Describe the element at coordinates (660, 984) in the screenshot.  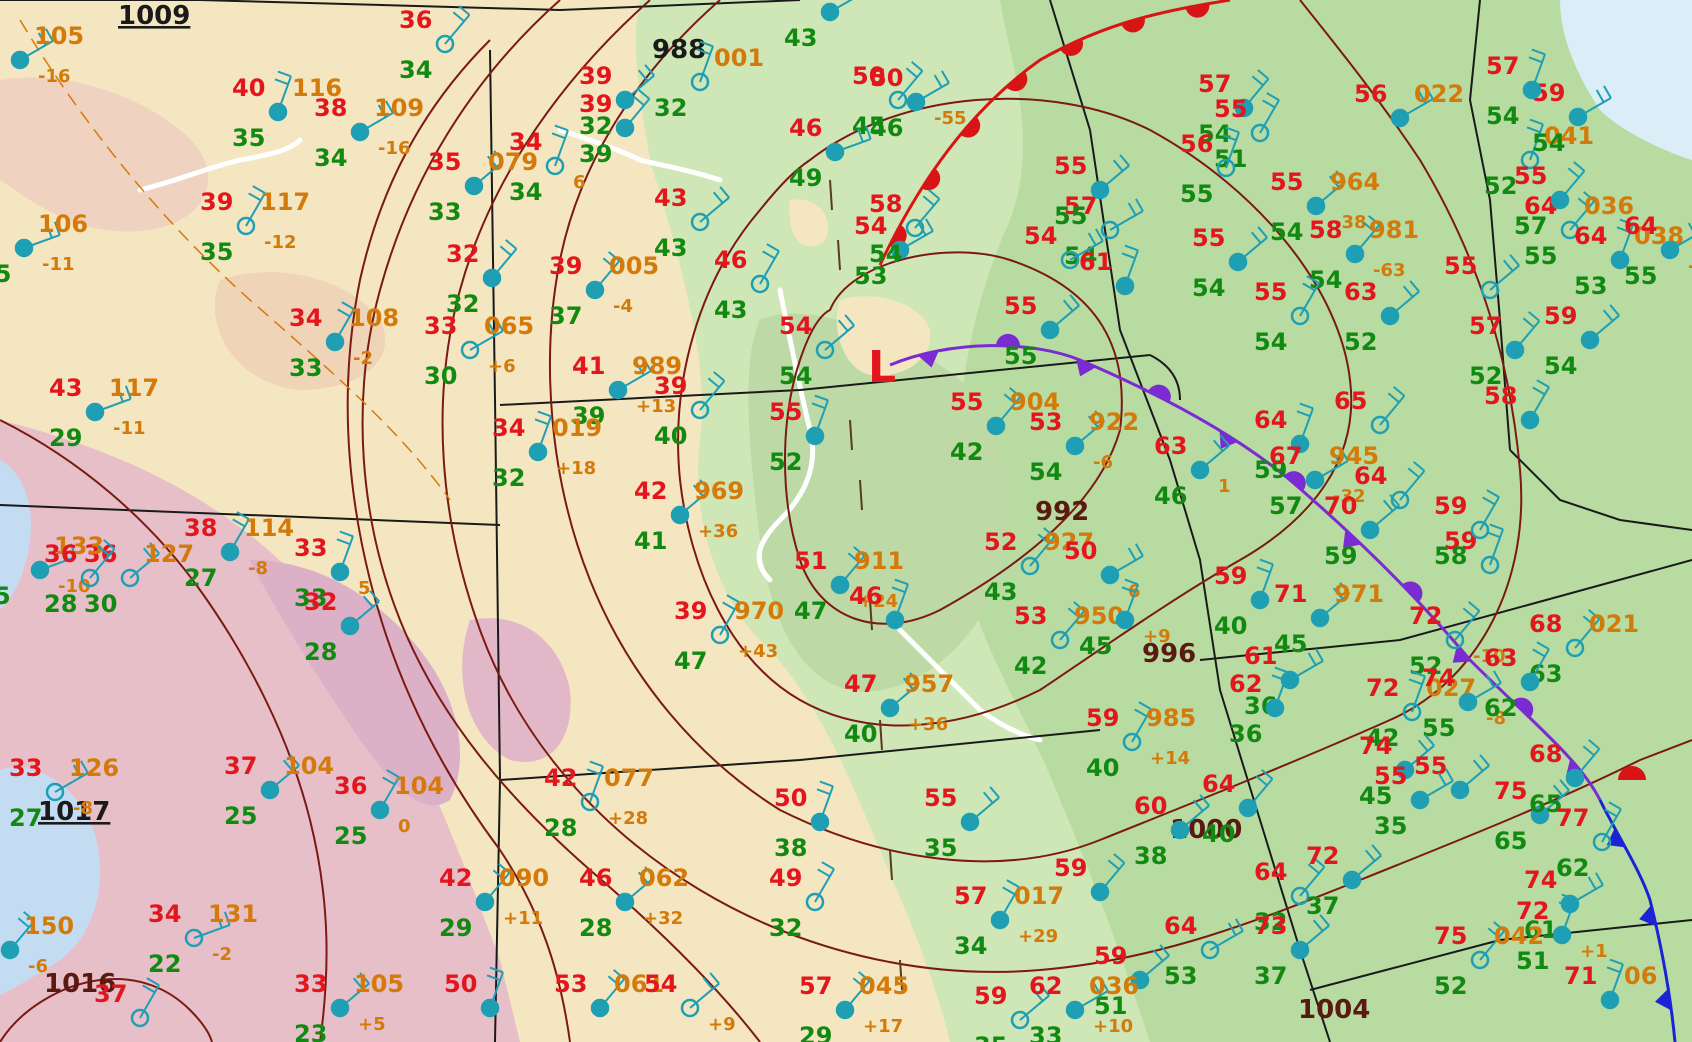
I see `station-temperature: 54` at that location.